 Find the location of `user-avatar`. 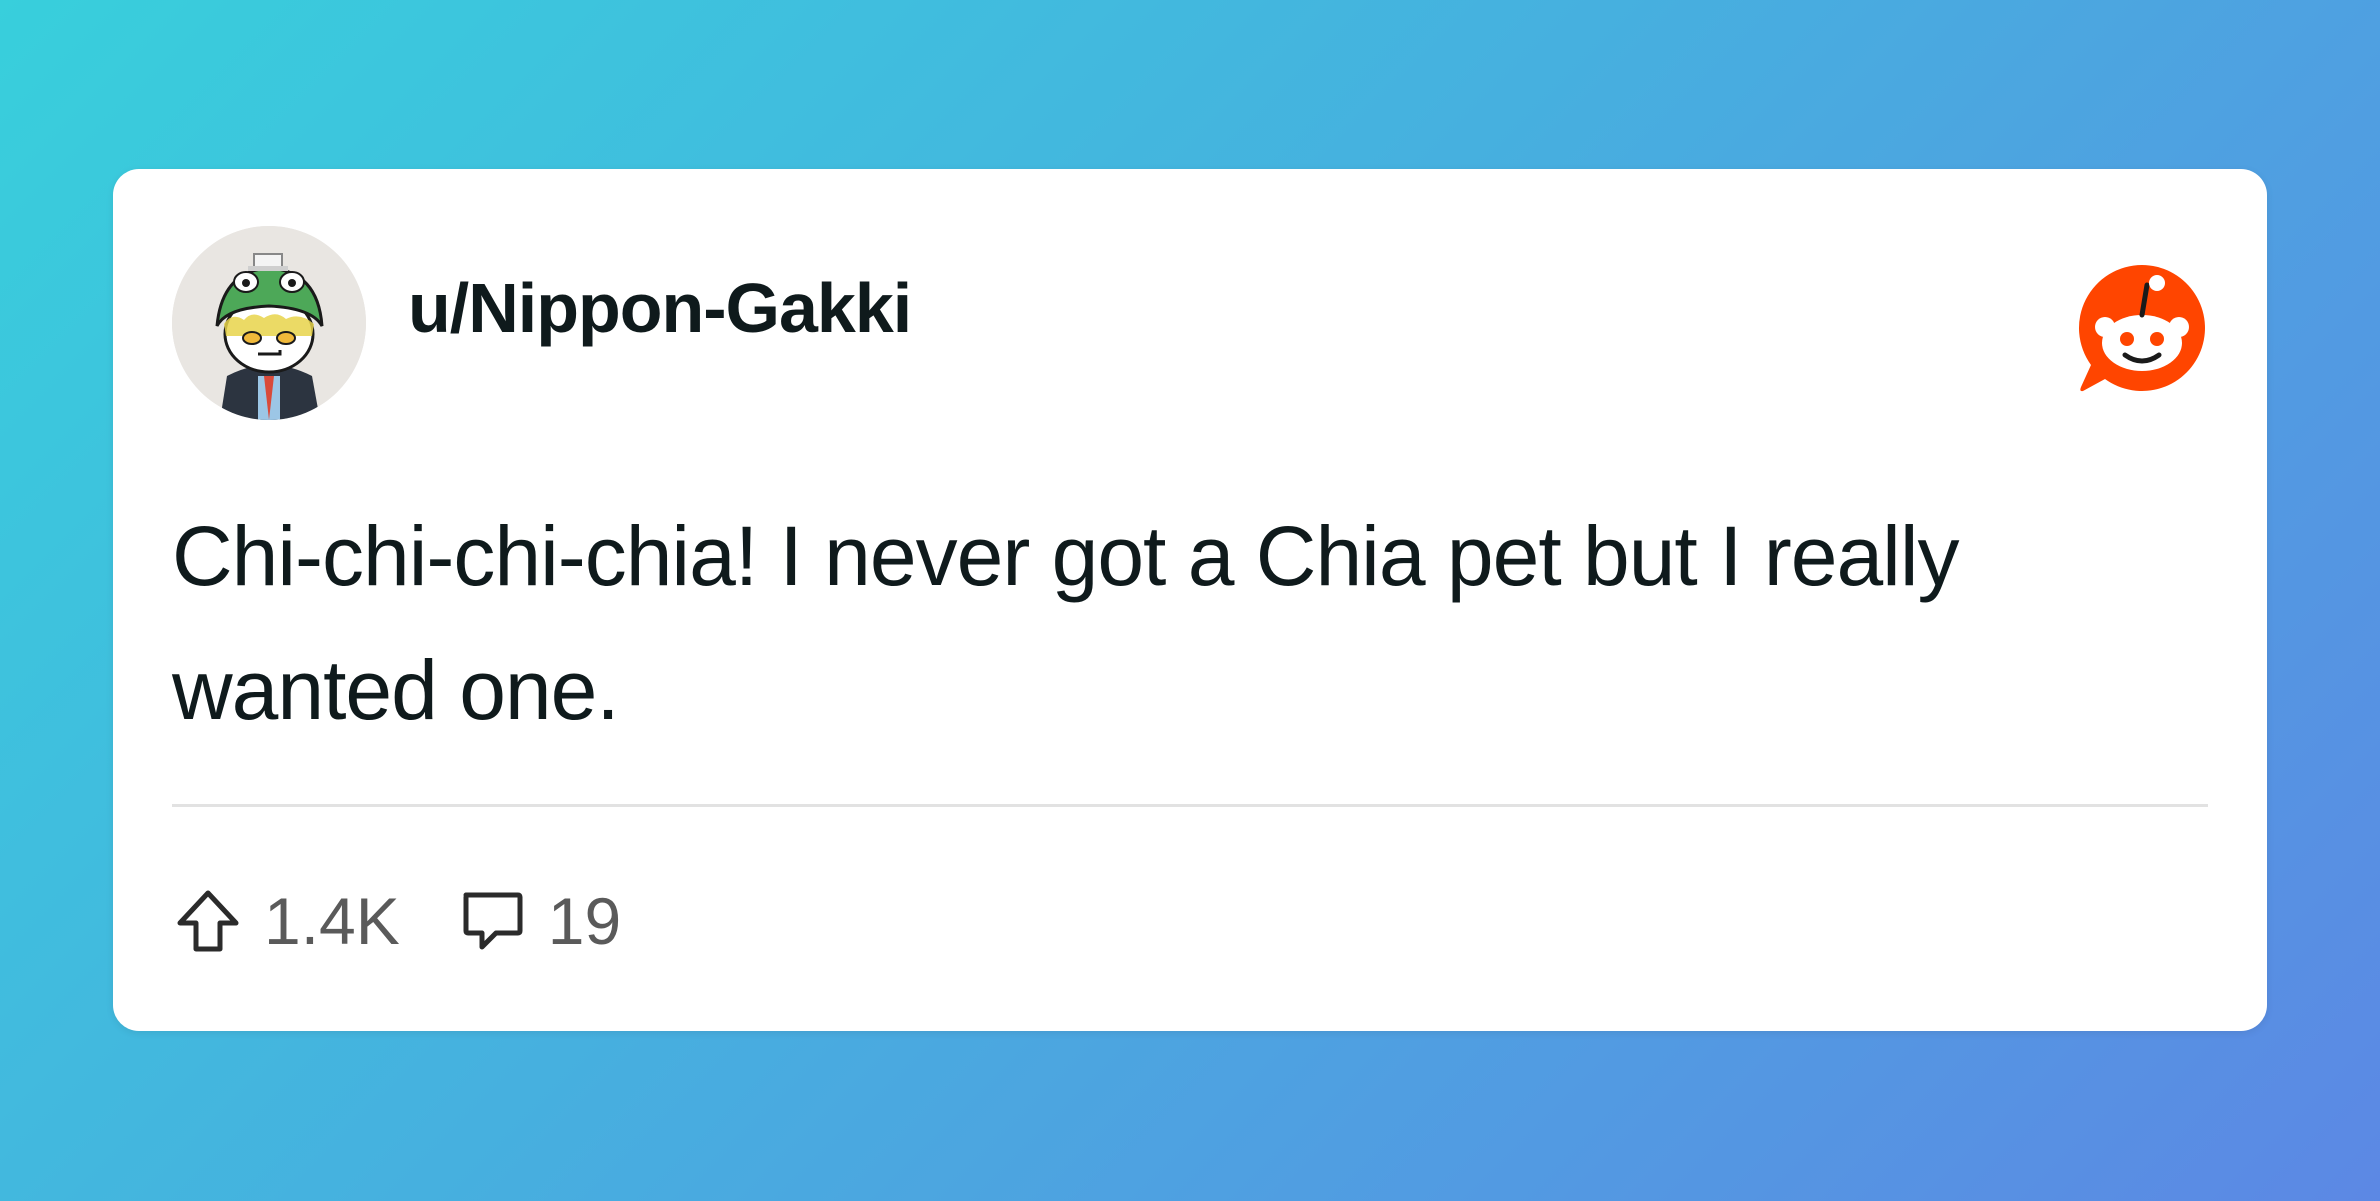

user-avatar is located at coordinates (269, 323).